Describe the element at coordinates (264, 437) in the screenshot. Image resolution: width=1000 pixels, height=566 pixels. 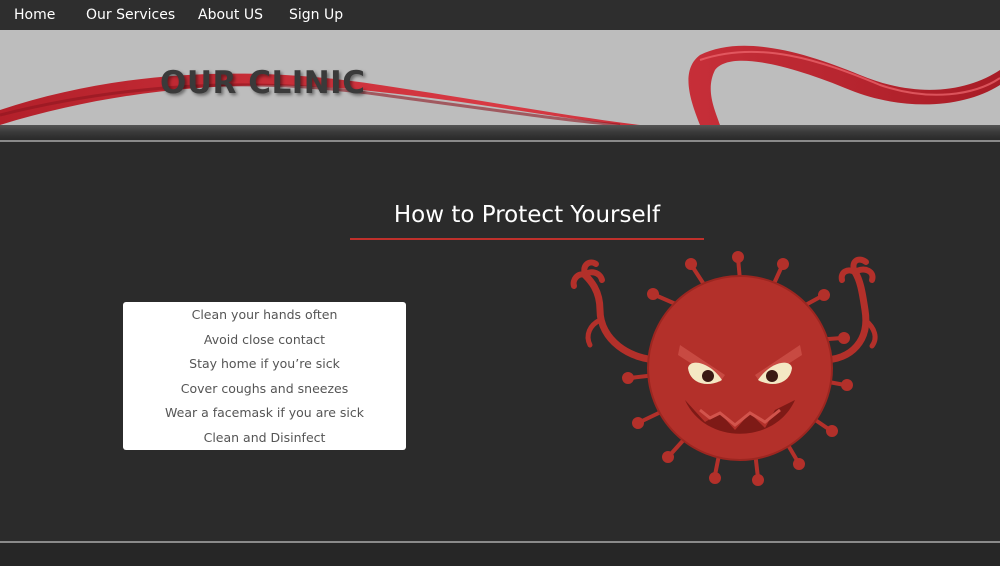
I see `tip-item: Clean and Disinfect` at that location.